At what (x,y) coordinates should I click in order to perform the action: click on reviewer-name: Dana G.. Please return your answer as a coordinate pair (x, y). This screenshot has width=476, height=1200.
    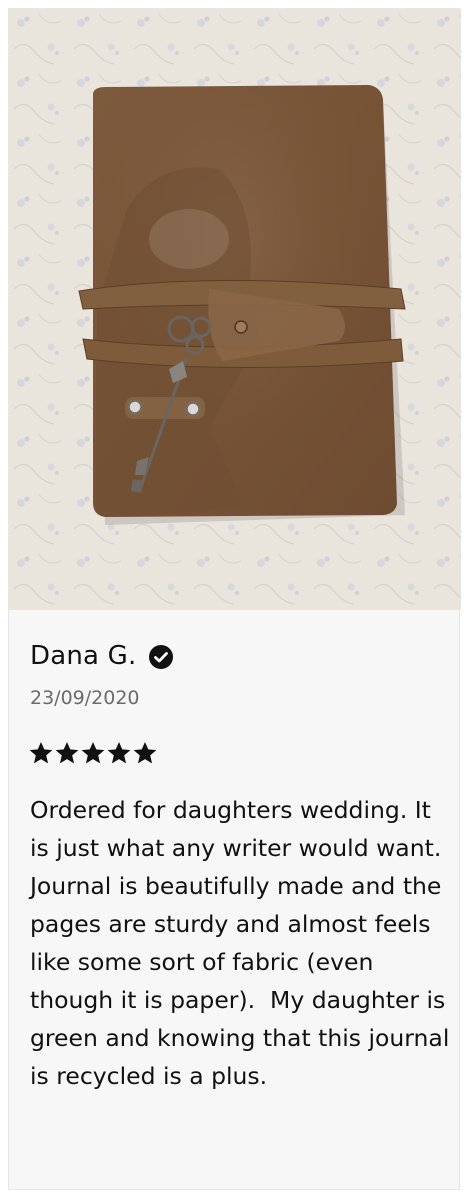
    Looking at the image, I should click on (83, 656).